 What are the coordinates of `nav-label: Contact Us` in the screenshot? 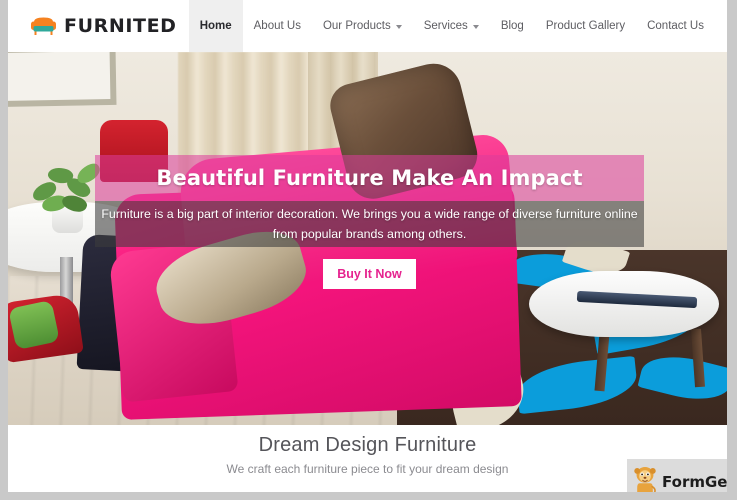 It's located at (675, 26).